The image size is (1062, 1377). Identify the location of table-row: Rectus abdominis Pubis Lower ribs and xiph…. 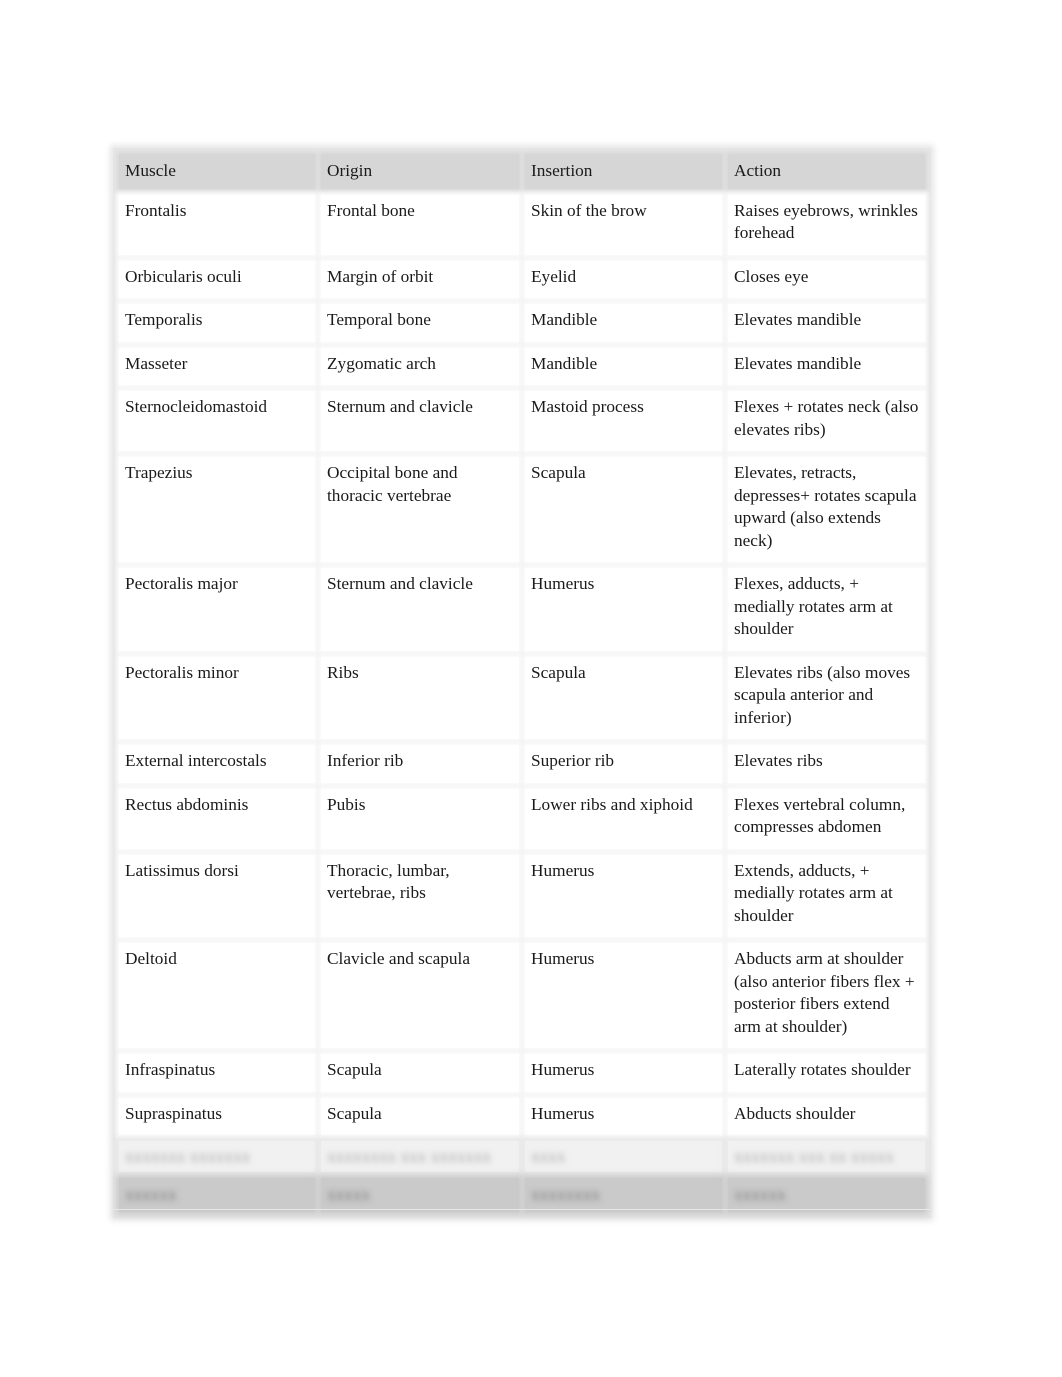
(522, 818).